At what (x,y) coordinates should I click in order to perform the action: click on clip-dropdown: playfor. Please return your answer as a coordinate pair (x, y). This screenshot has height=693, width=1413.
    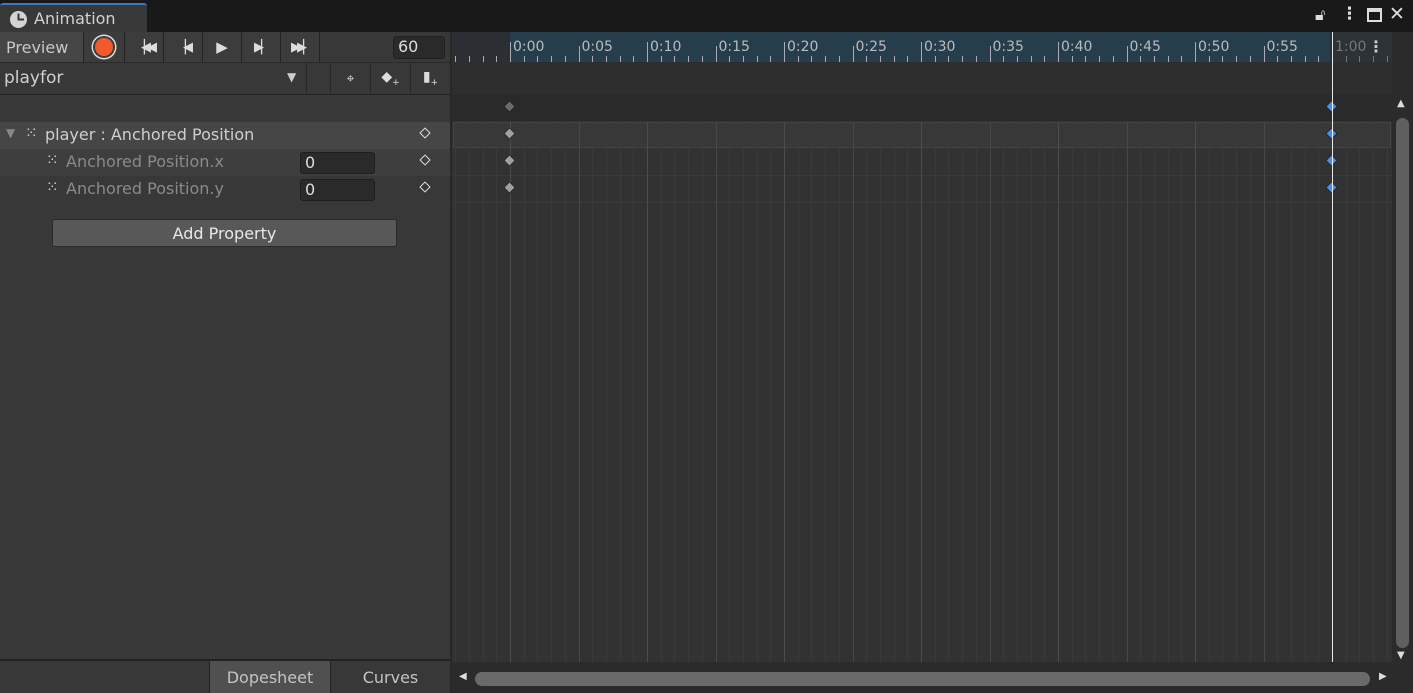
    Looking at the image, I should click on (33, 78).